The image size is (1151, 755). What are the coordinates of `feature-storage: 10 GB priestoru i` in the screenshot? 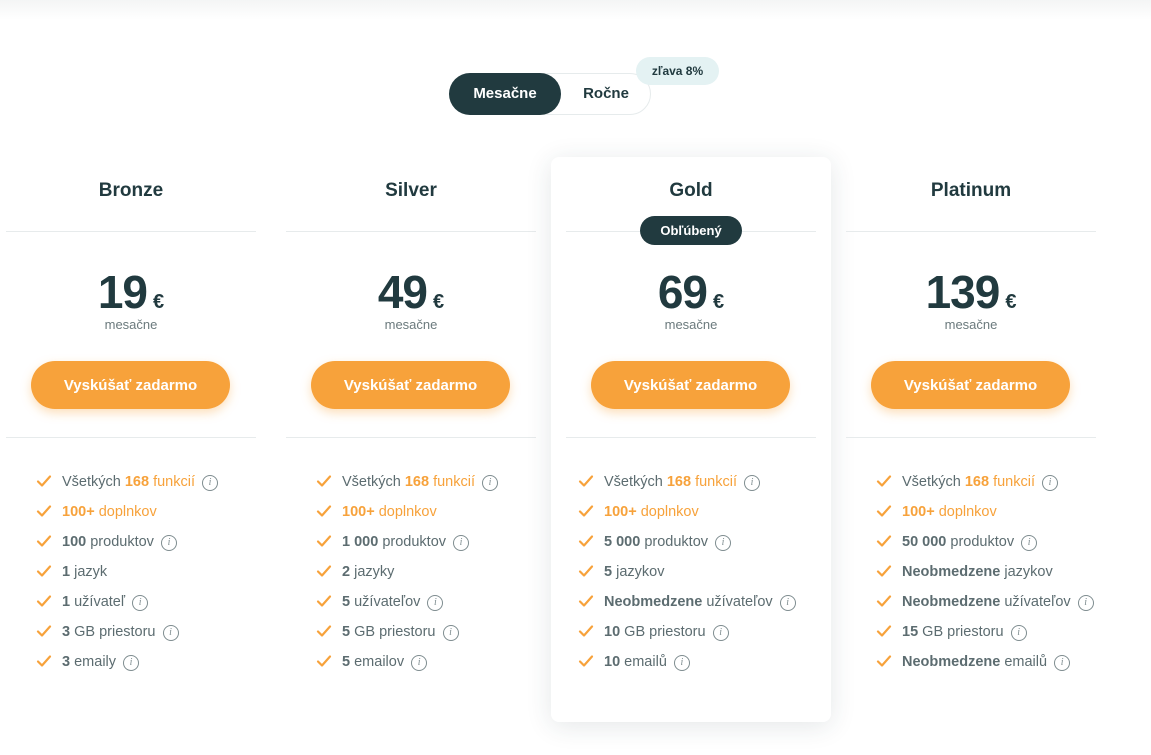 It's located at (687, 636).